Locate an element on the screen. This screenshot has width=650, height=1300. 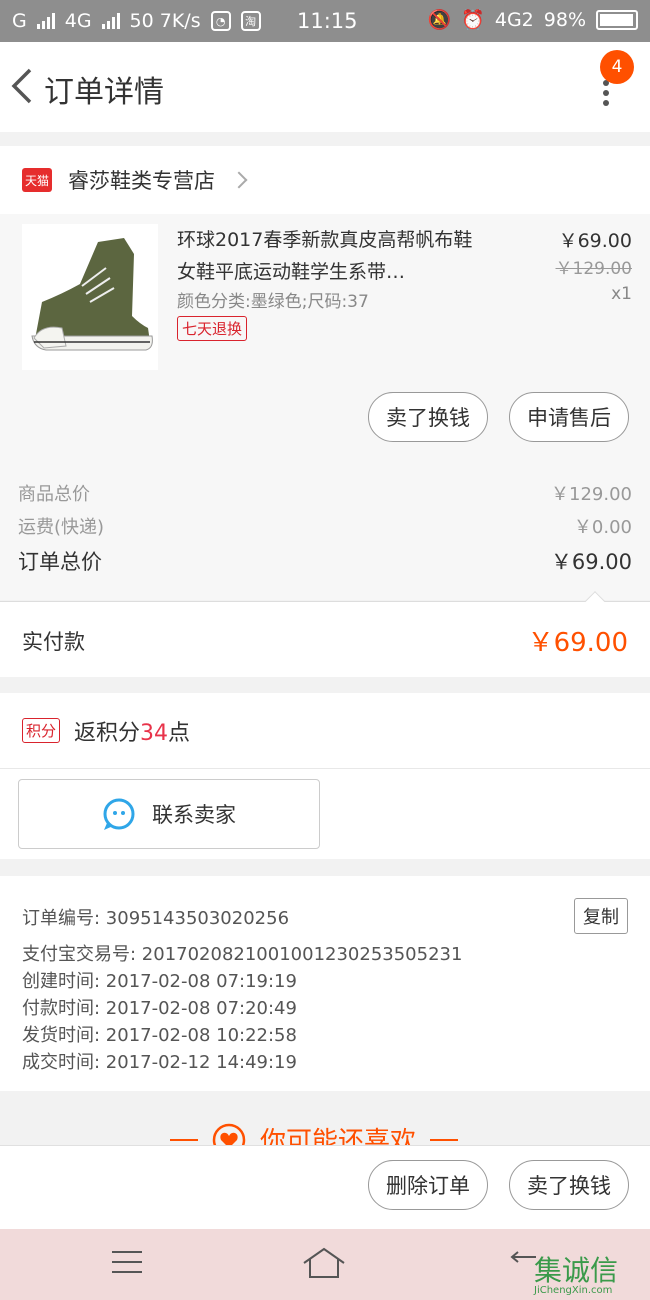
shipping-label: 运费(快递) is located at coordinates (61, 527).